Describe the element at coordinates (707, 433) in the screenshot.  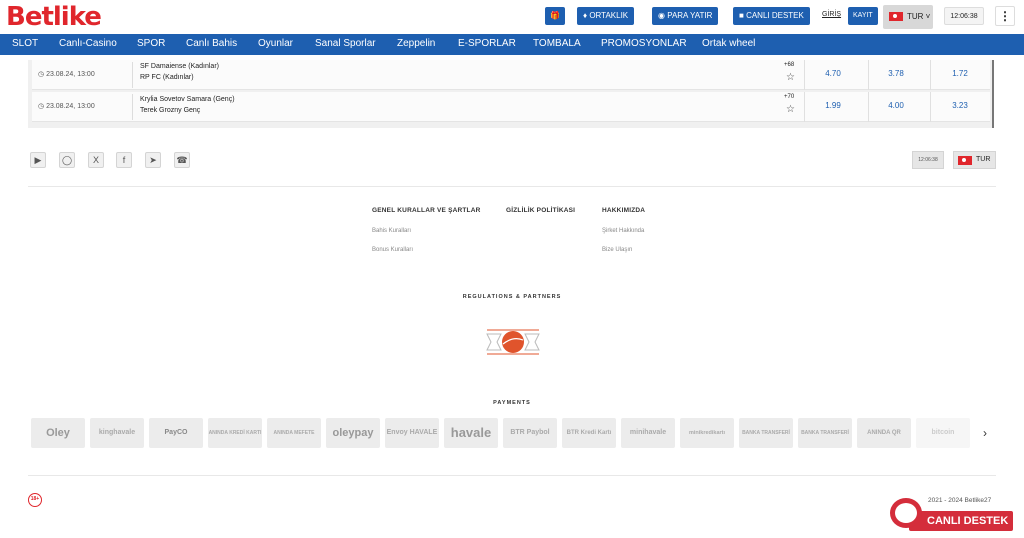
I see `payment-logo: minikredikartı` at that location.